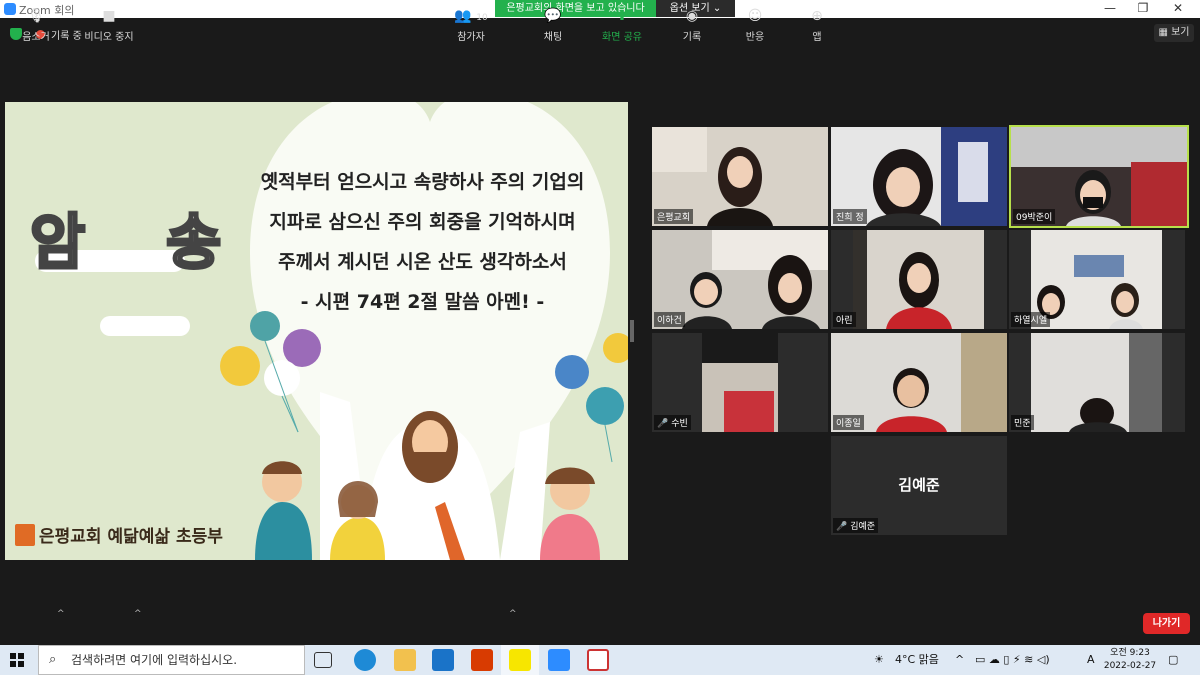  I want to click on participant-name: 이종일, so click(848, 422).